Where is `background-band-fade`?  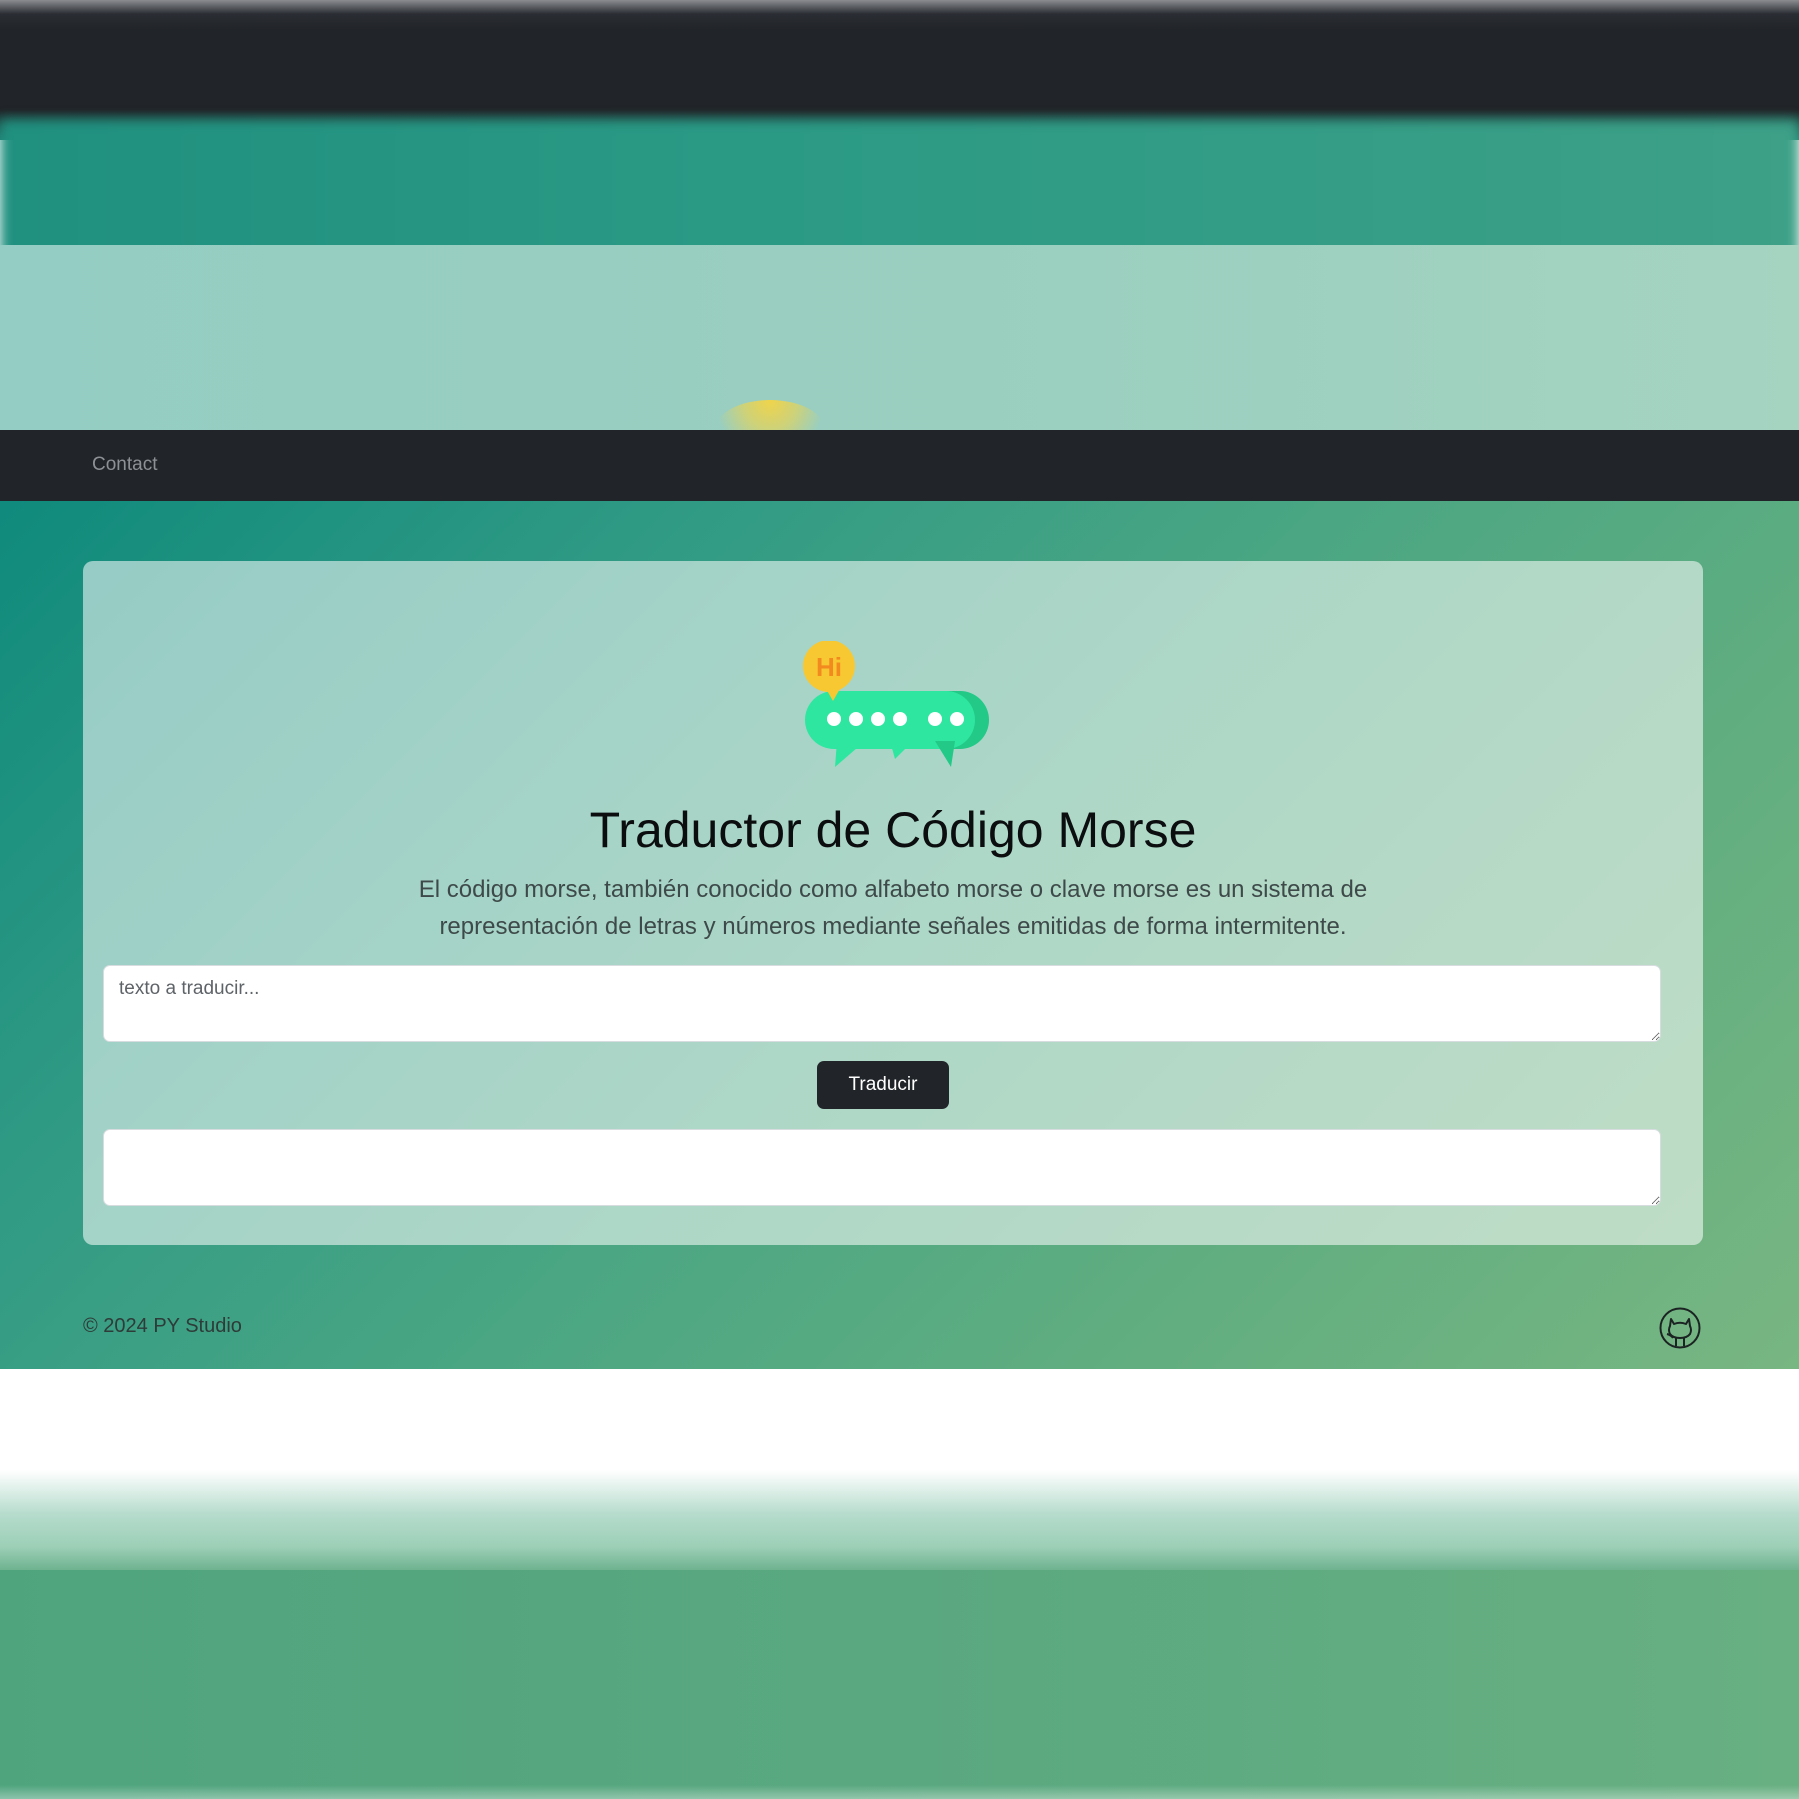 background-band-fade is located at coordinates (899, 1525).